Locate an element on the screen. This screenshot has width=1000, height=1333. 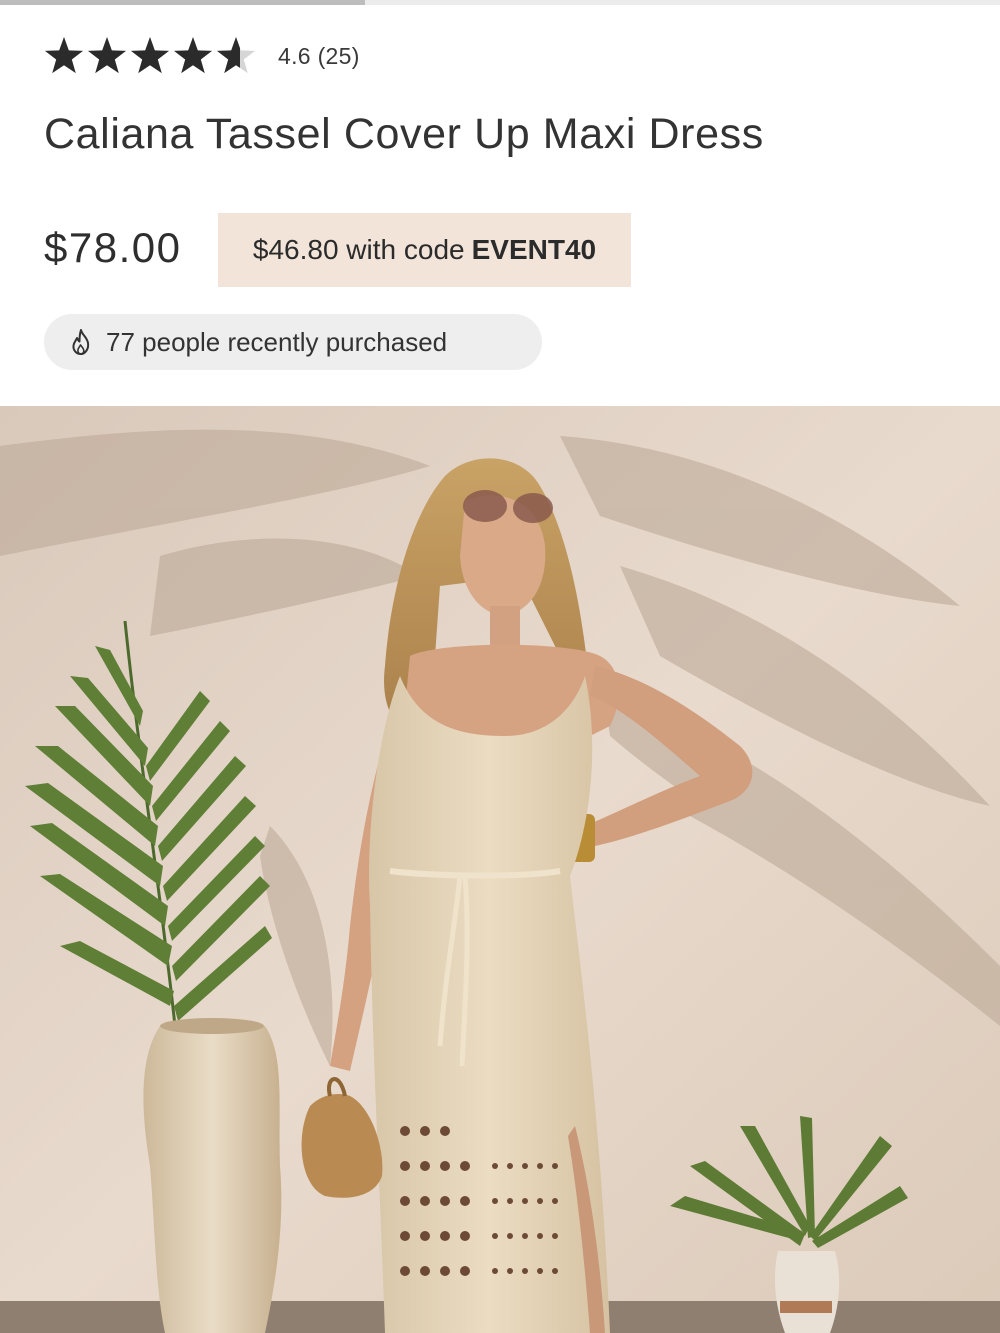
recent-purchases-text: 77 people recently purchased is located at coordinates (277, 341).